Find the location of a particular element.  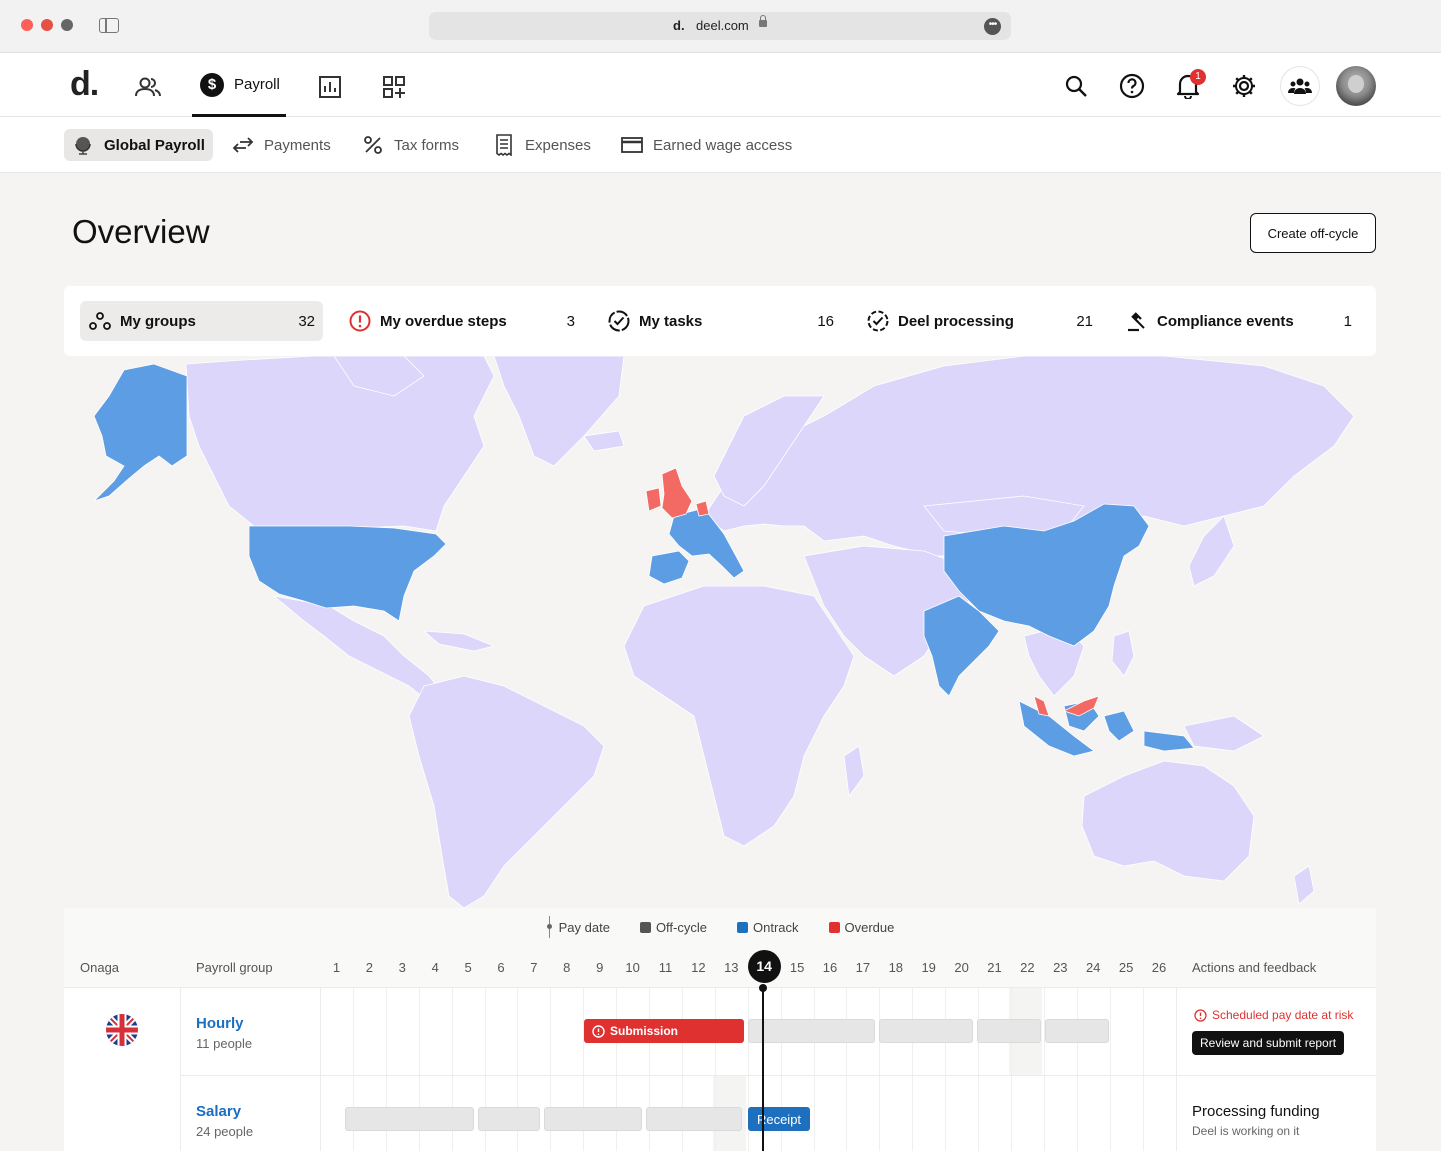

filter-count: 16 is located at coordinates (825, 321).